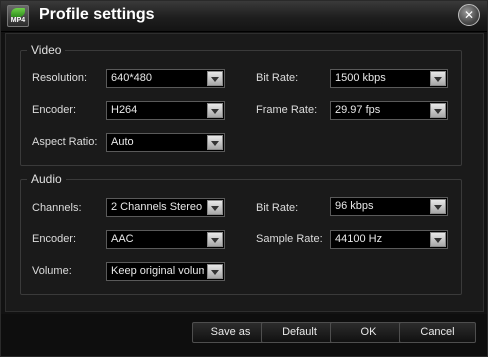  I want to click on audio-encoder-label: Encoder:, so click(54, 239).